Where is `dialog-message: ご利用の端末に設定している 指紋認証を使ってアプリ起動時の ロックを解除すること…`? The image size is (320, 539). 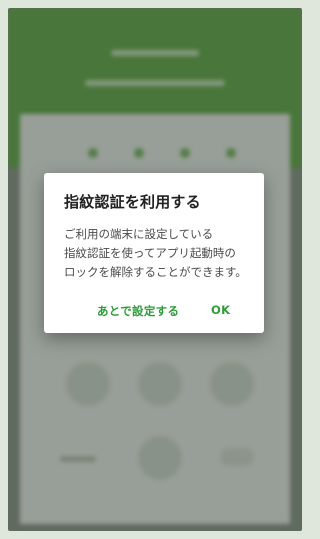
dialog-message: ご利用の端末に設定している 指紋認証を使ってアプリ起動時の ロックを解除すること… is located at coordinates (155, 253).